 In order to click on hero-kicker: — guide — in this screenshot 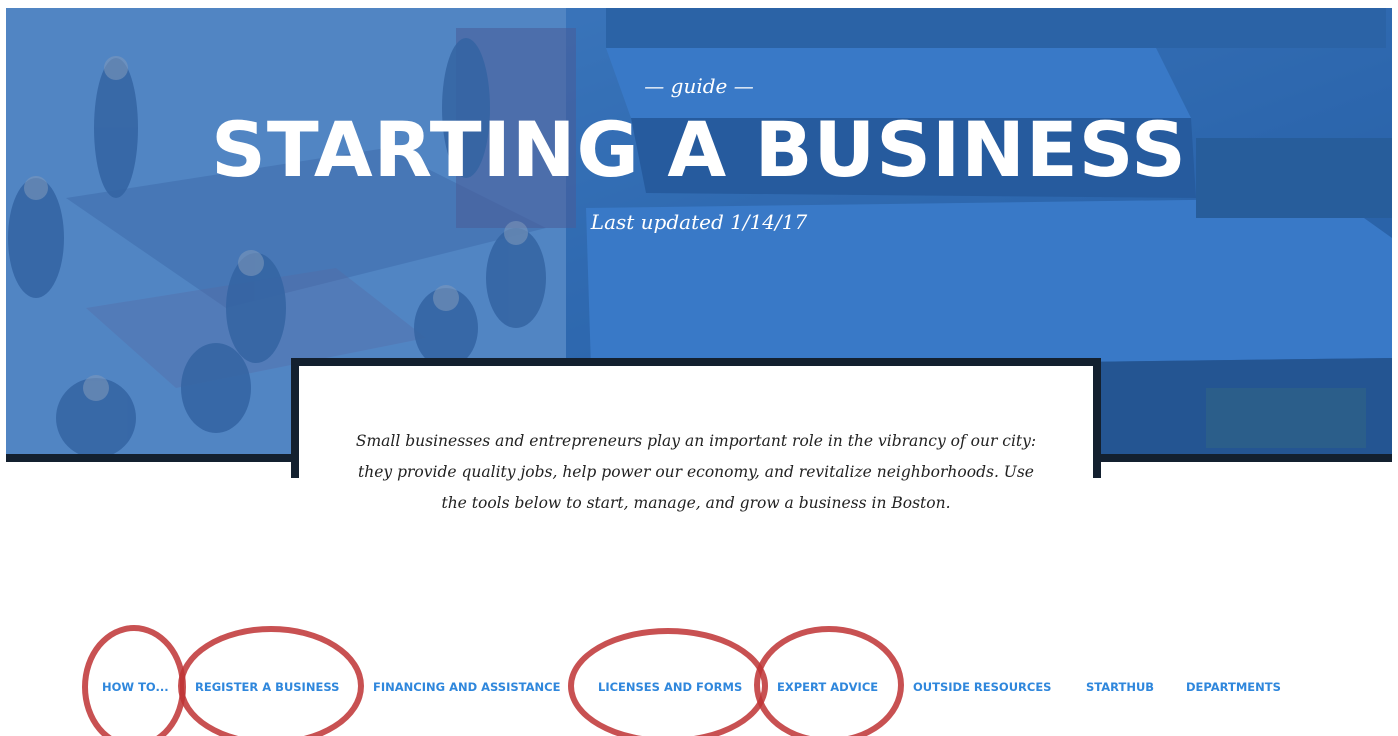, I will do `click(699, 86)`.